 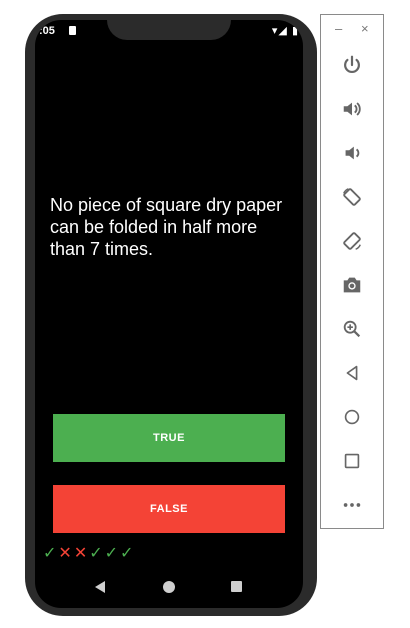 I want to click on nav-home-icon, so click(x=169, y=587).